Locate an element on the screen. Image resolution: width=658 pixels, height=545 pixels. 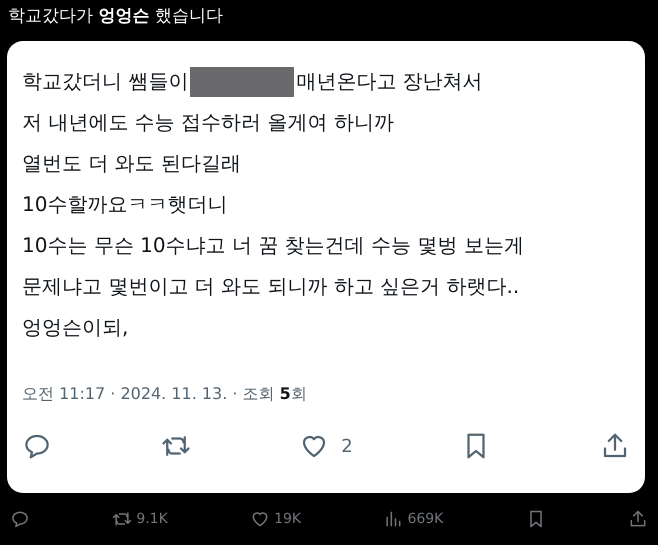
like-button: 2 is located at coordinates (326, 446).